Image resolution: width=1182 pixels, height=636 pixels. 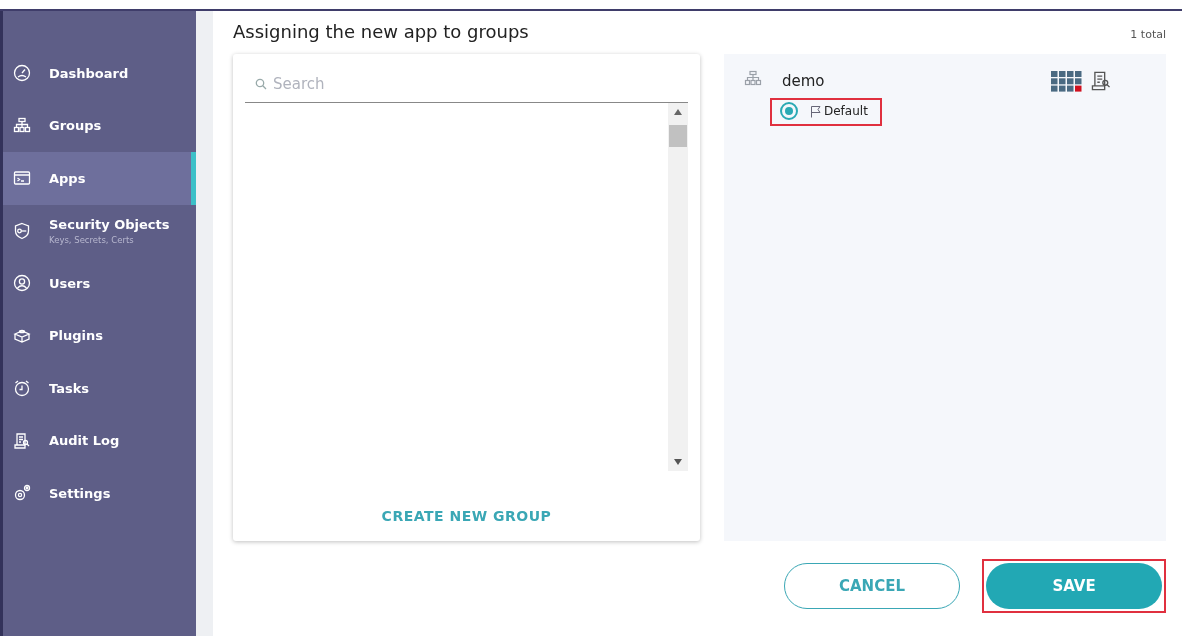 What do you see at coordinates (678, 462) in the screenshot?
I see `scroll-down-icon` at bounding box center [678, 462].